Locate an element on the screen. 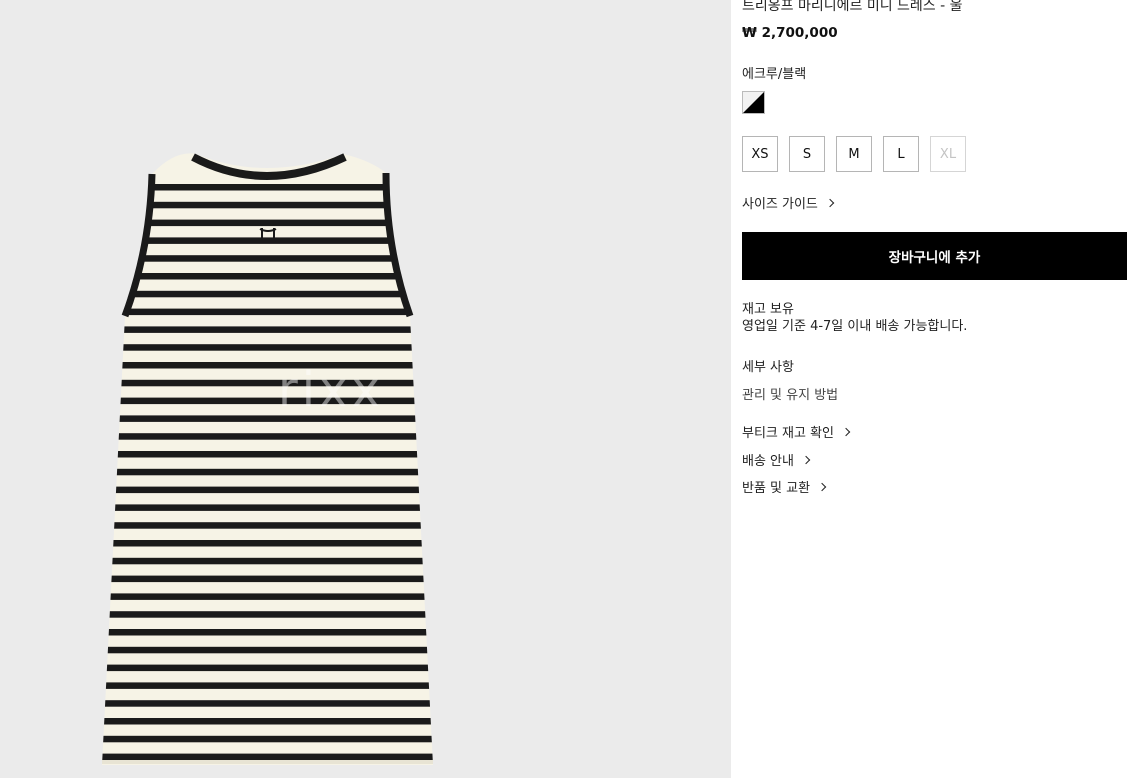 The width and height of the screenshot is (1127, 778). size-selector: XS S M L XL is located at coordinates (854, 154).